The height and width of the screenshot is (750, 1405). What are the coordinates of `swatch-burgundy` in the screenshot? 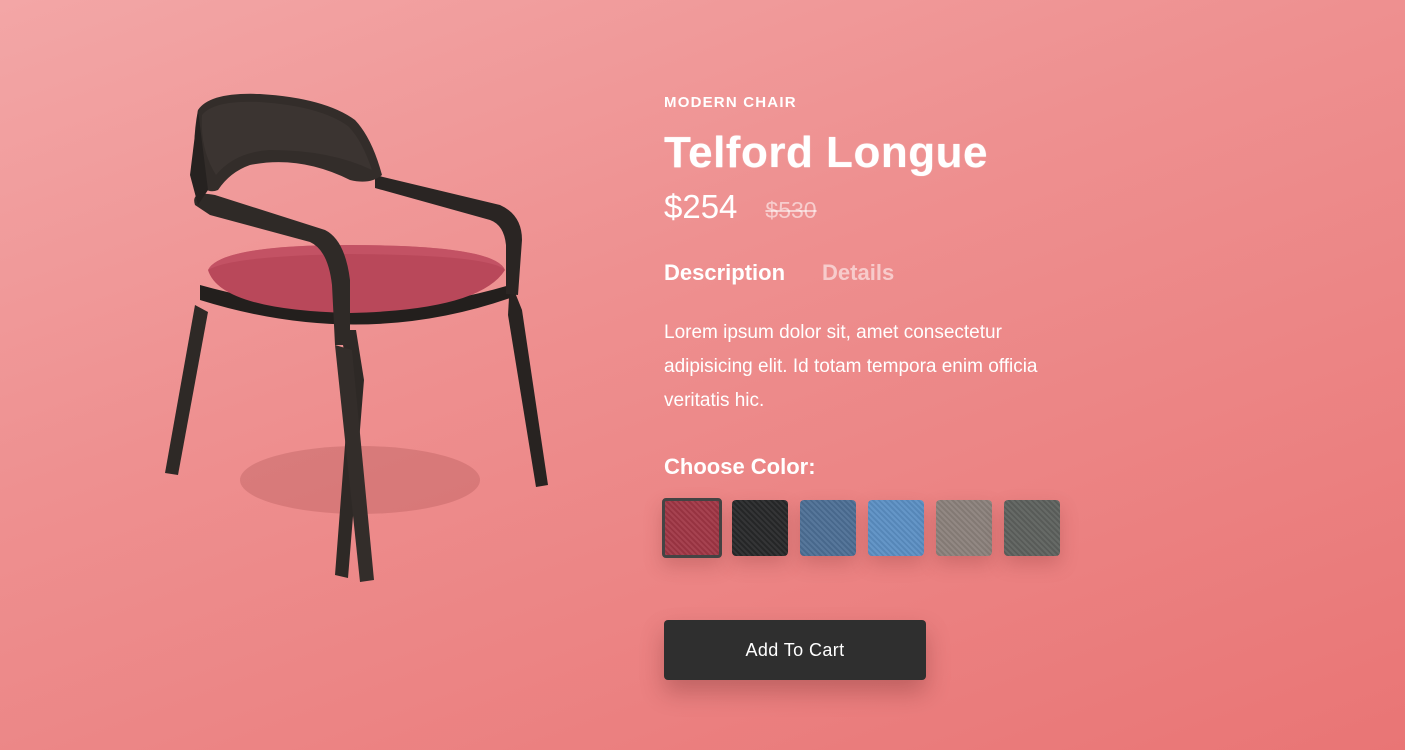 It's located at (692, 528).